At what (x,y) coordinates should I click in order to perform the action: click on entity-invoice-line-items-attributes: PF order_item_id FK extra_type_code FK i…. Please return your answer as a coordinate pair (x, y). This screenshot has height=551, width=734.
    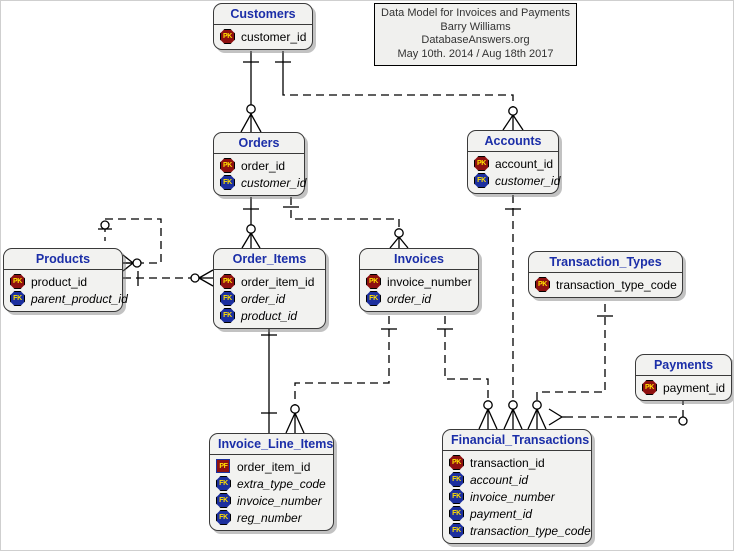
    Looking at the image, I should click on (271, 492).